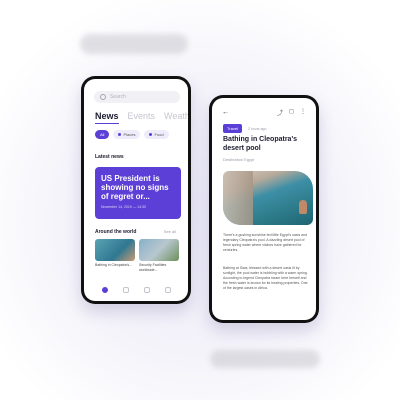 The image size is (400, 400). Describe the element at coordinates (103, 97) in the screenshot. I see `search-icon` at that location.